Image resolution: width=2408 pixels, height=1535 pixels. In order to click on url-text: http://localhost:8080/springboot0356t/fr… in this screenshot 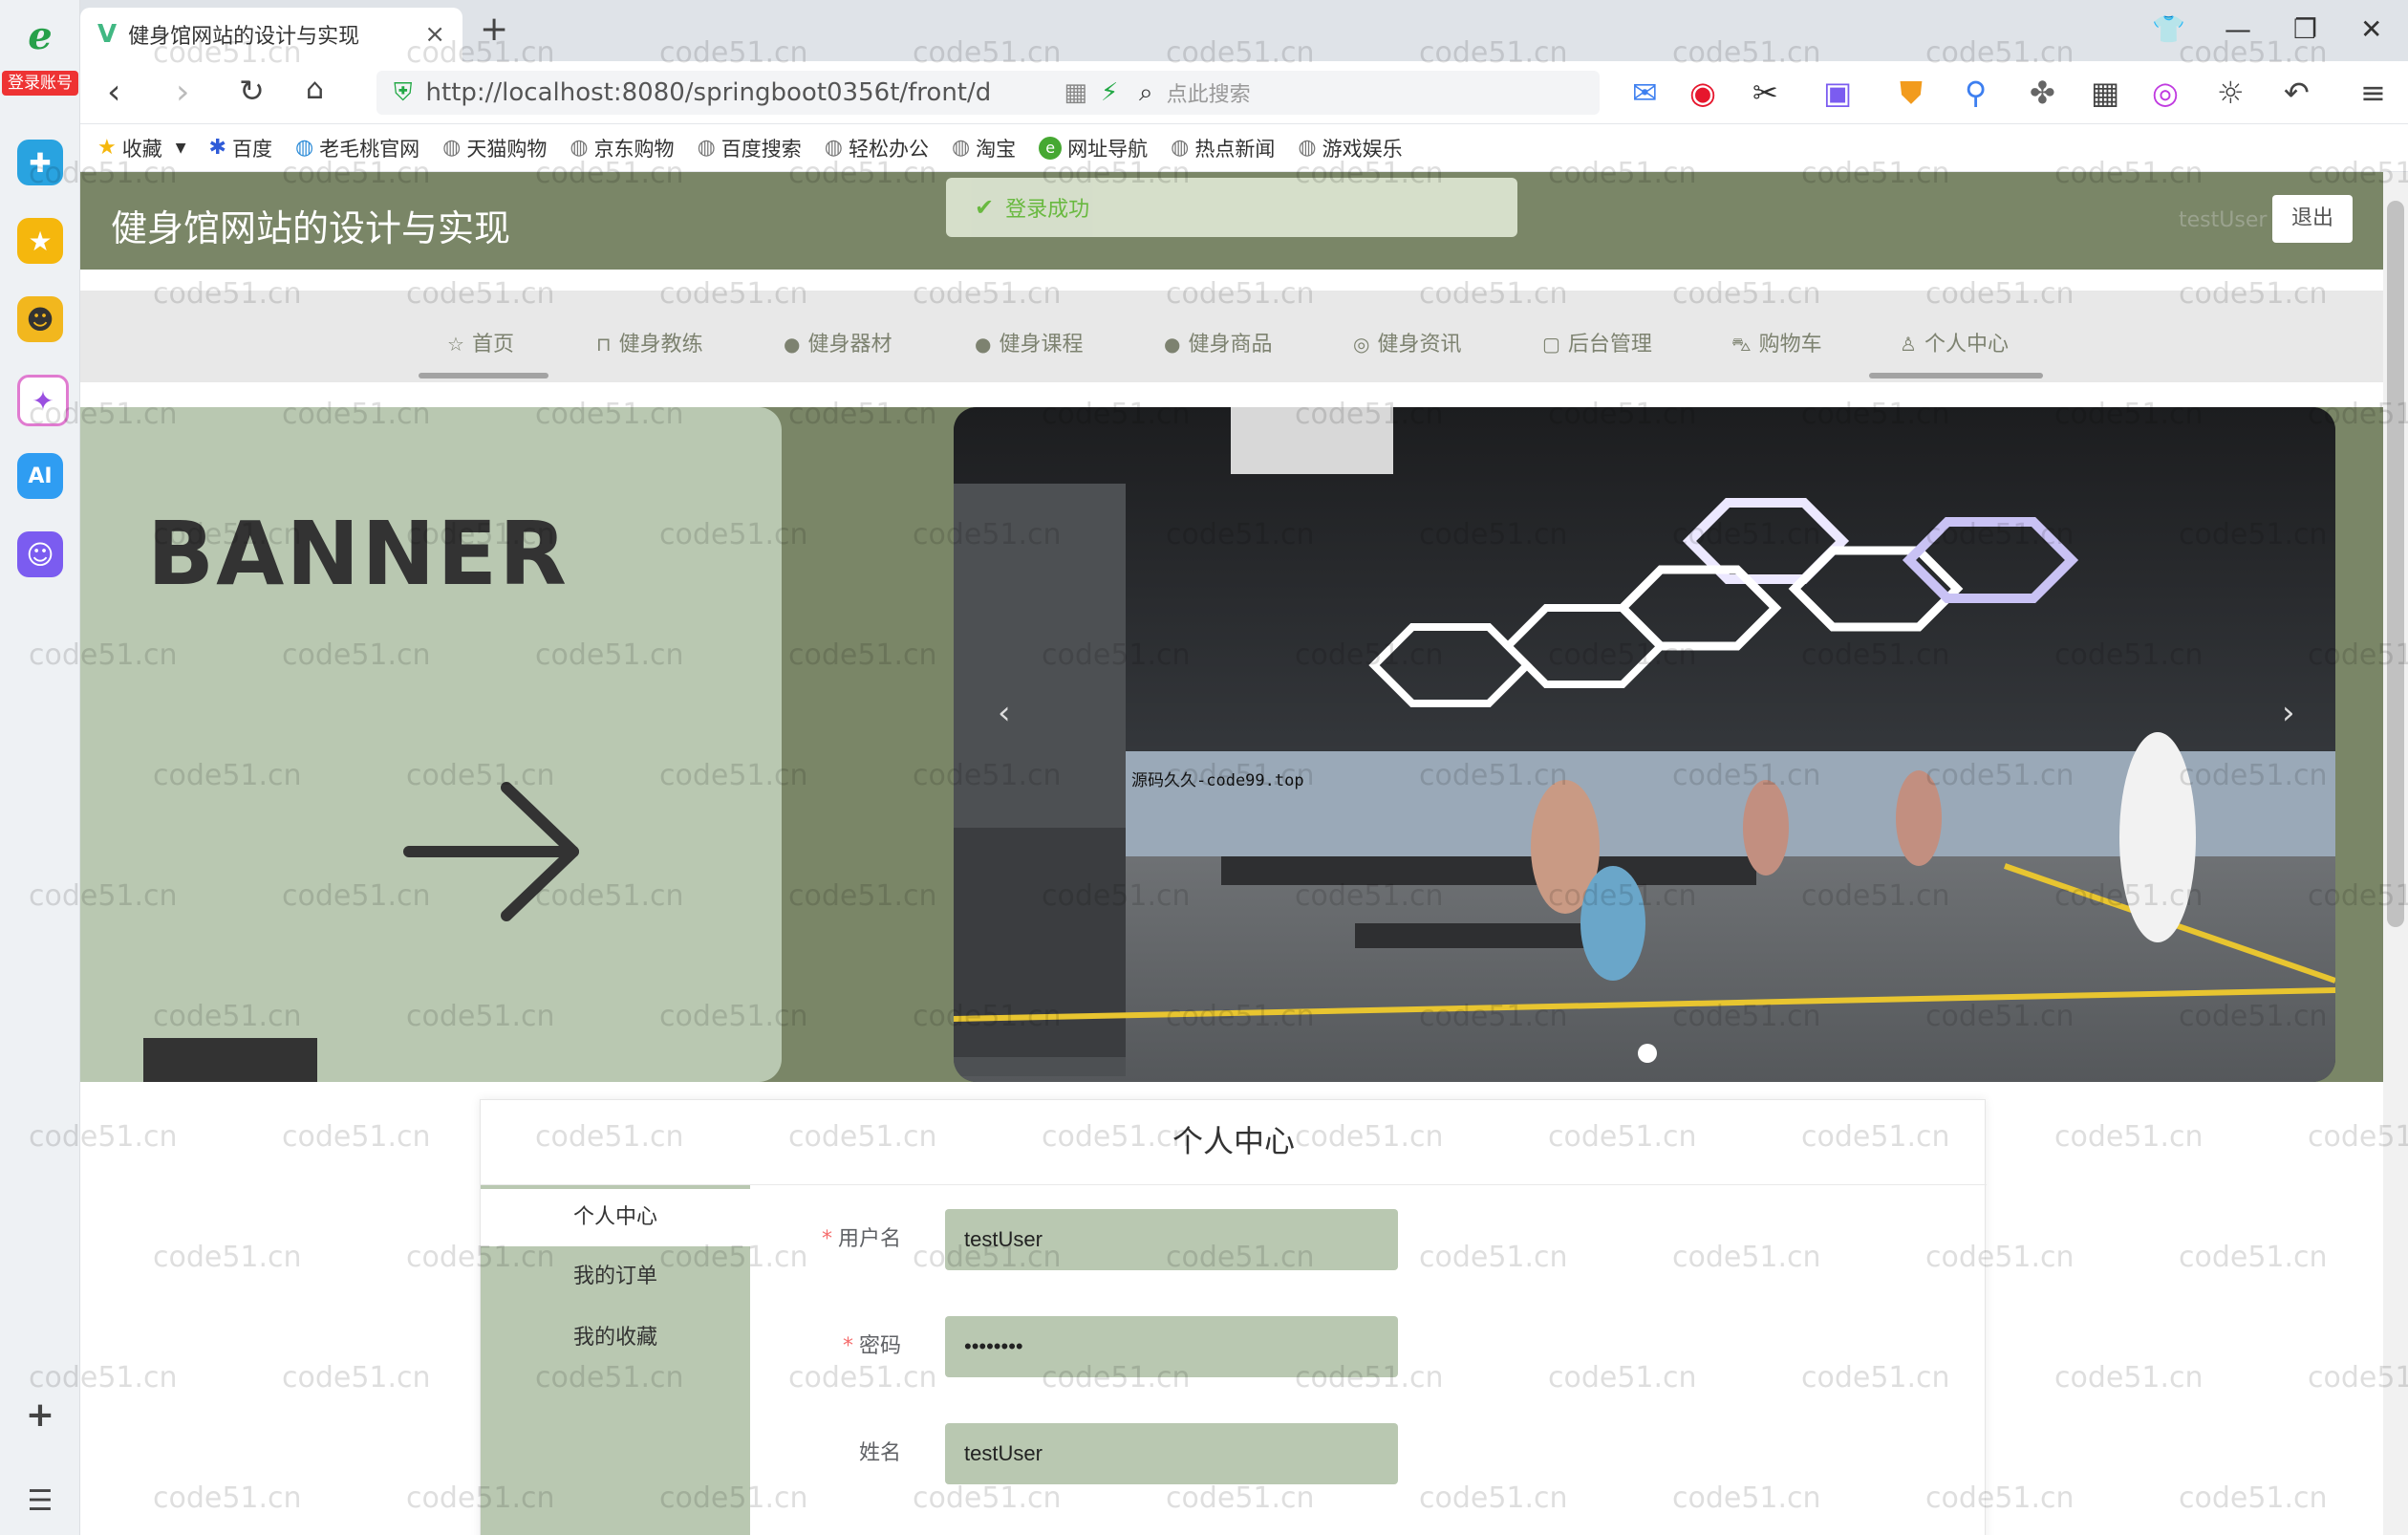, I will do `click(708, 93)`.